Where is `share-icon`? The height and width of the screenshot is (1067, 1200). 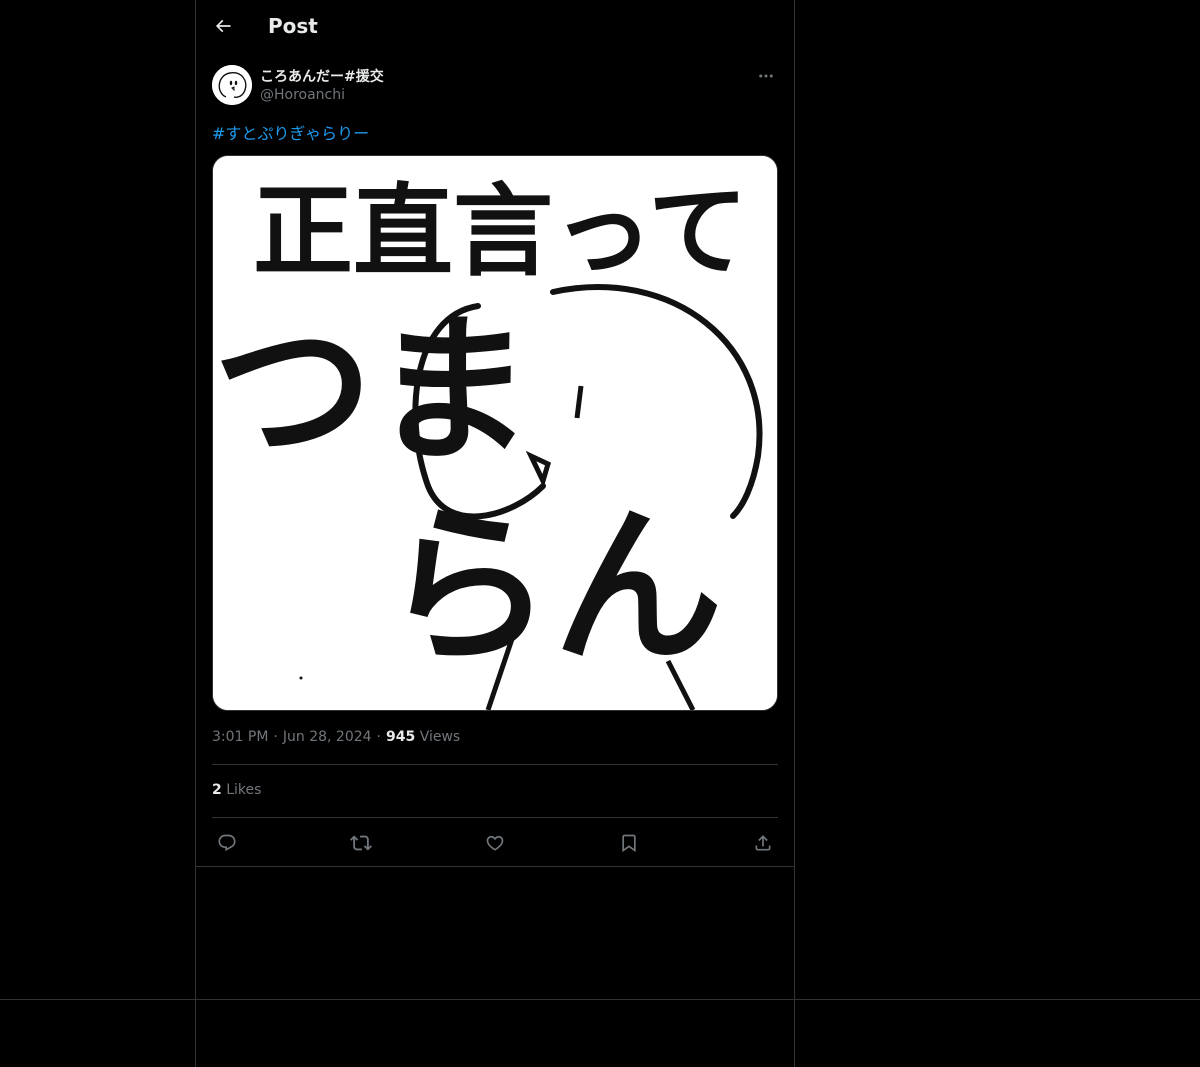 share-icon is located at coordinates (763, 843).